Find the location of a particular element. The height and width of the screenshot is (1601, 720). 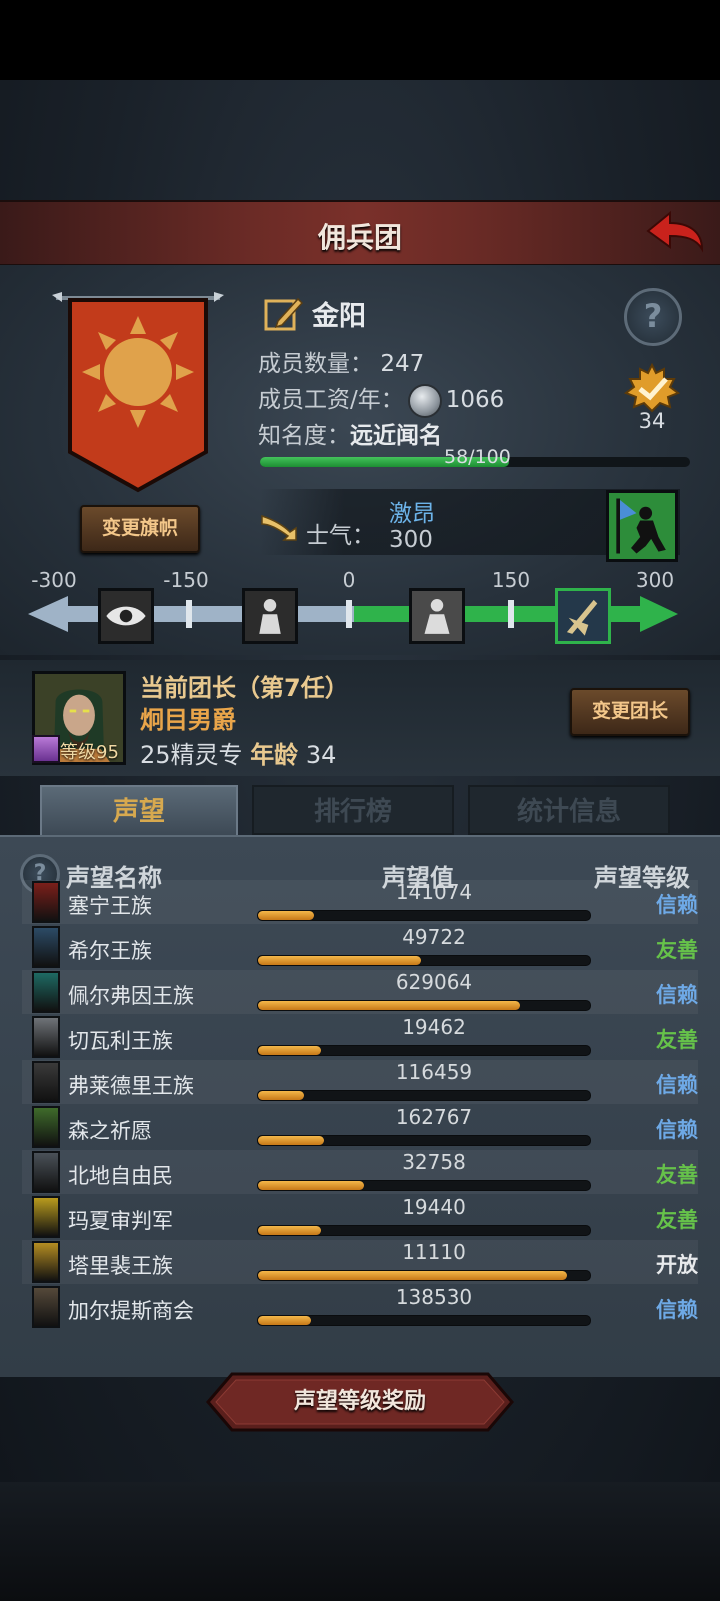

wage-label: 成员工资/年： is located at coordinates (331, 400).